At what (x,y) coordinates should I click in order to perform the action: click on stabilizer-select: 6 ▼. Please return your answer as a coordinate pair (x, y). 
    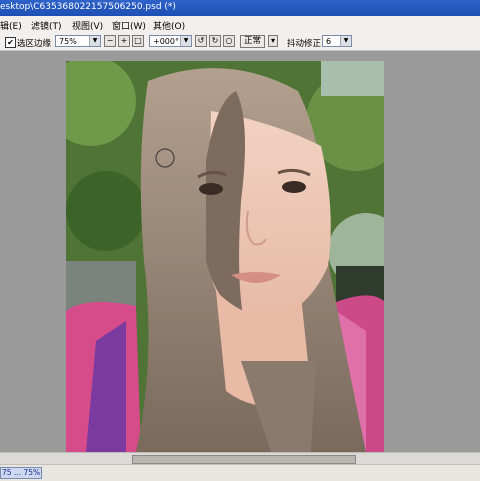
    Looking at the image, I should click on (337, 41).